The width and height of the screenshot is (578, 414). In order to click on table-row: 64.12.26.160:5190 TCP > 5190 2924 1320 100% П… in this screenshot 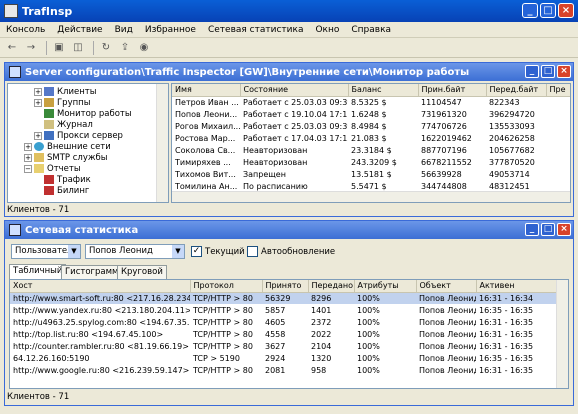, I will do `click(284, 358)`.